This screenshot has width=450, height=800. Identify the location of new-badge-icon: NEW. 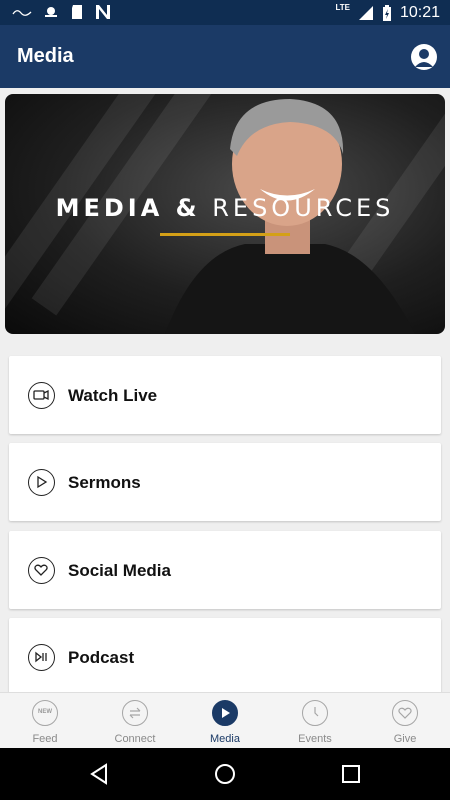
(45, 713).